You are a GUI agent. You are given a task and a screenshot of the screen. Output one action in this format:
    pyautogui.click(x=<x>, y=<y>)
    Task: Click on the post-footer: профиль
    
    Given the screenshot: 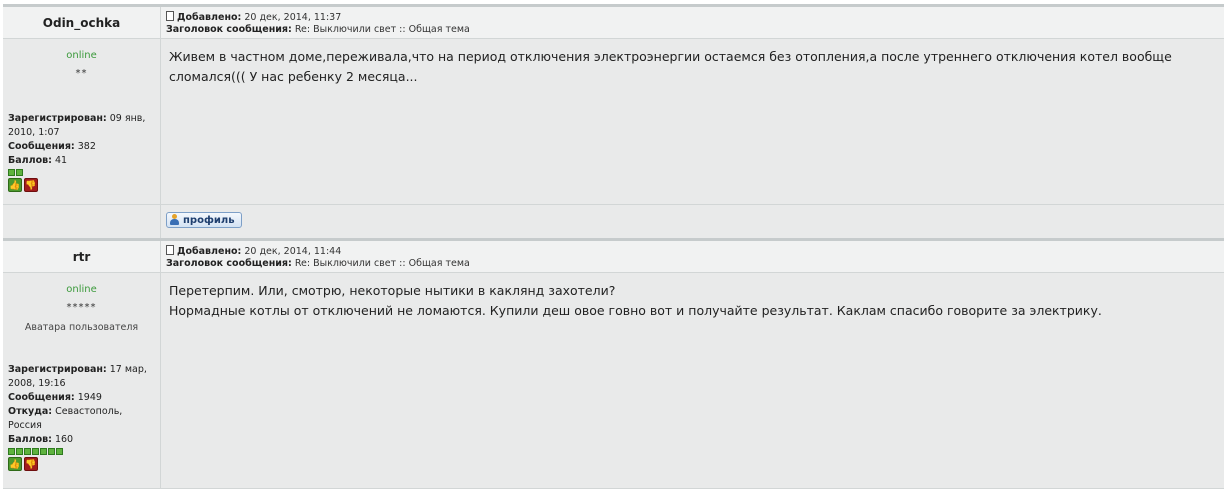 What is the action you would take?
    pyautogui.click(x=613, y=222)
    